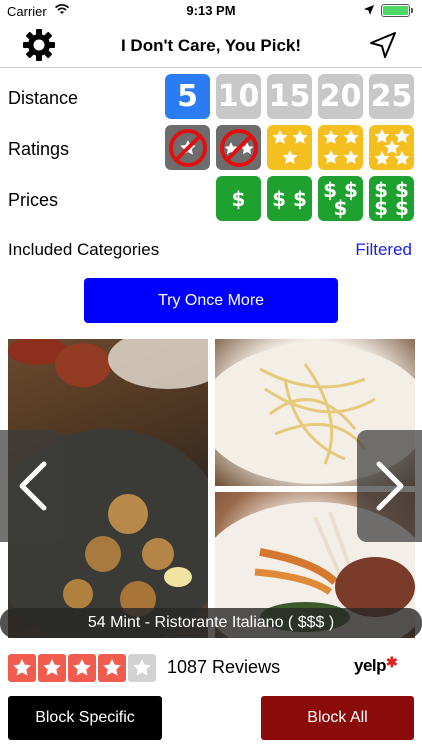 This screenshot has height=750, width=422. I want to click on five-stars-icon, so click(391, 146).